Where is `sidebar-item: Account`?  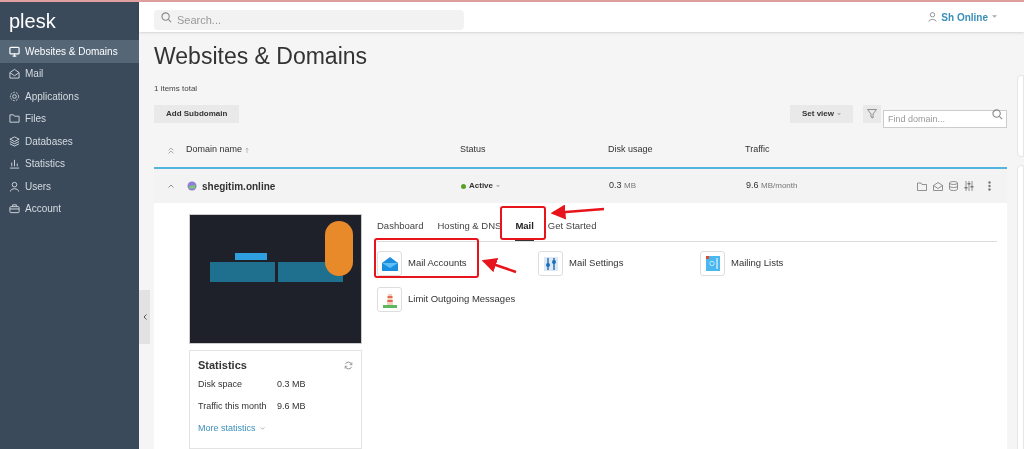 sidebar-item: Account is located at coordinates (69, 208).